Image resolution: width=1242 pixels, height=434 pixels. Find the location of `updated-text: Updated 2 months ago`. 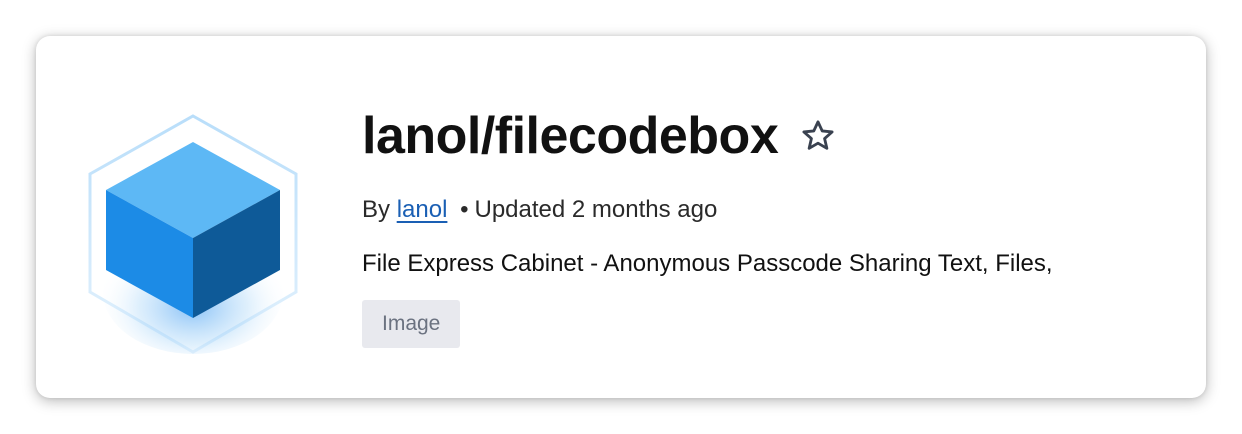

updated-text: Updated 2 months ago is located at coordinates (596, 209).